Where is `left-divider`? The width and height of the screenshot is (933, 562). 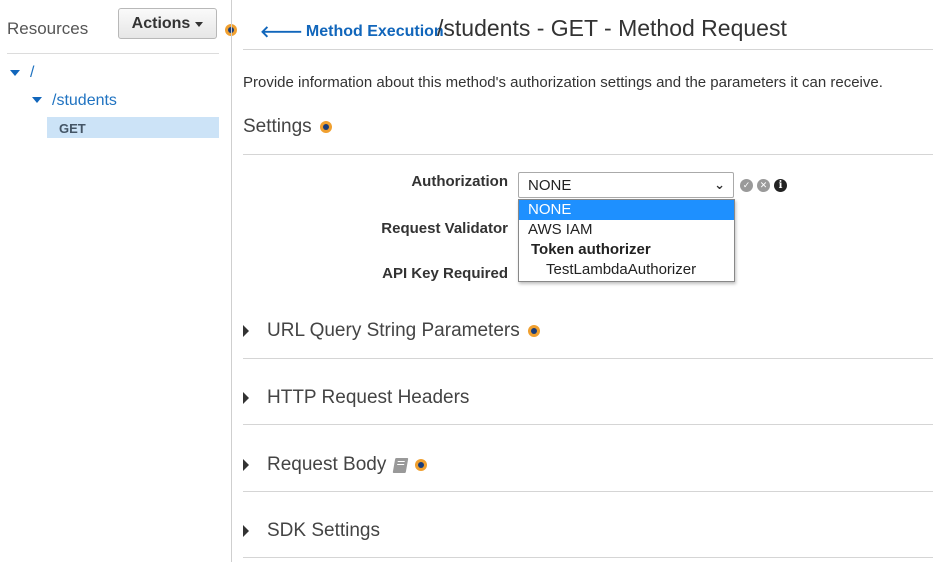
left-divider is located at coordinates (113, 53).